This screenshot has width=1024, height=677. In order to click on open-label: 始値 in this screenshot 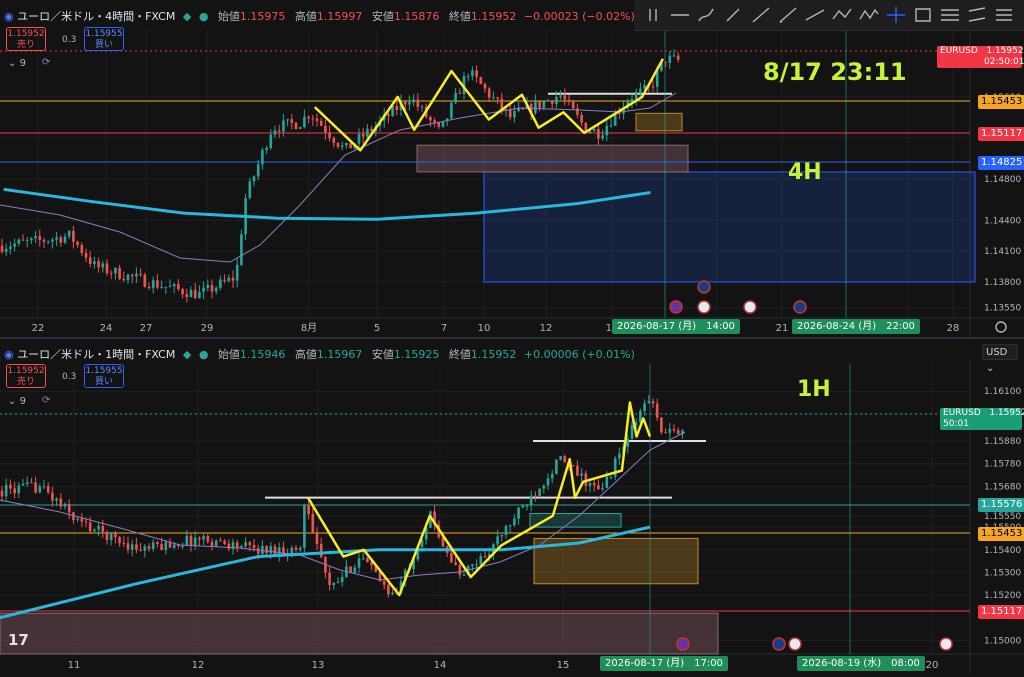, I will do `click(228, 16)`.